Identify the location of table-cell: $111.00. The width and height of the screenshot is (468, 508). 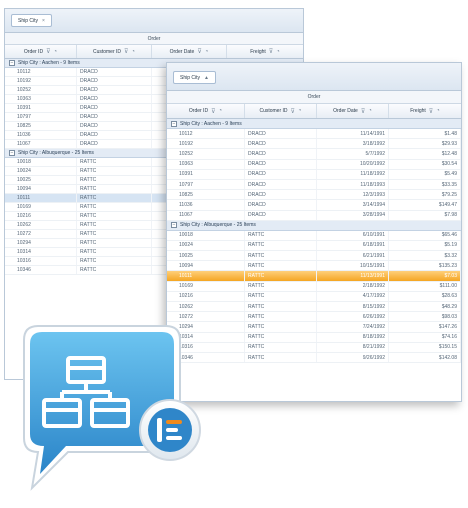
(425, 286).